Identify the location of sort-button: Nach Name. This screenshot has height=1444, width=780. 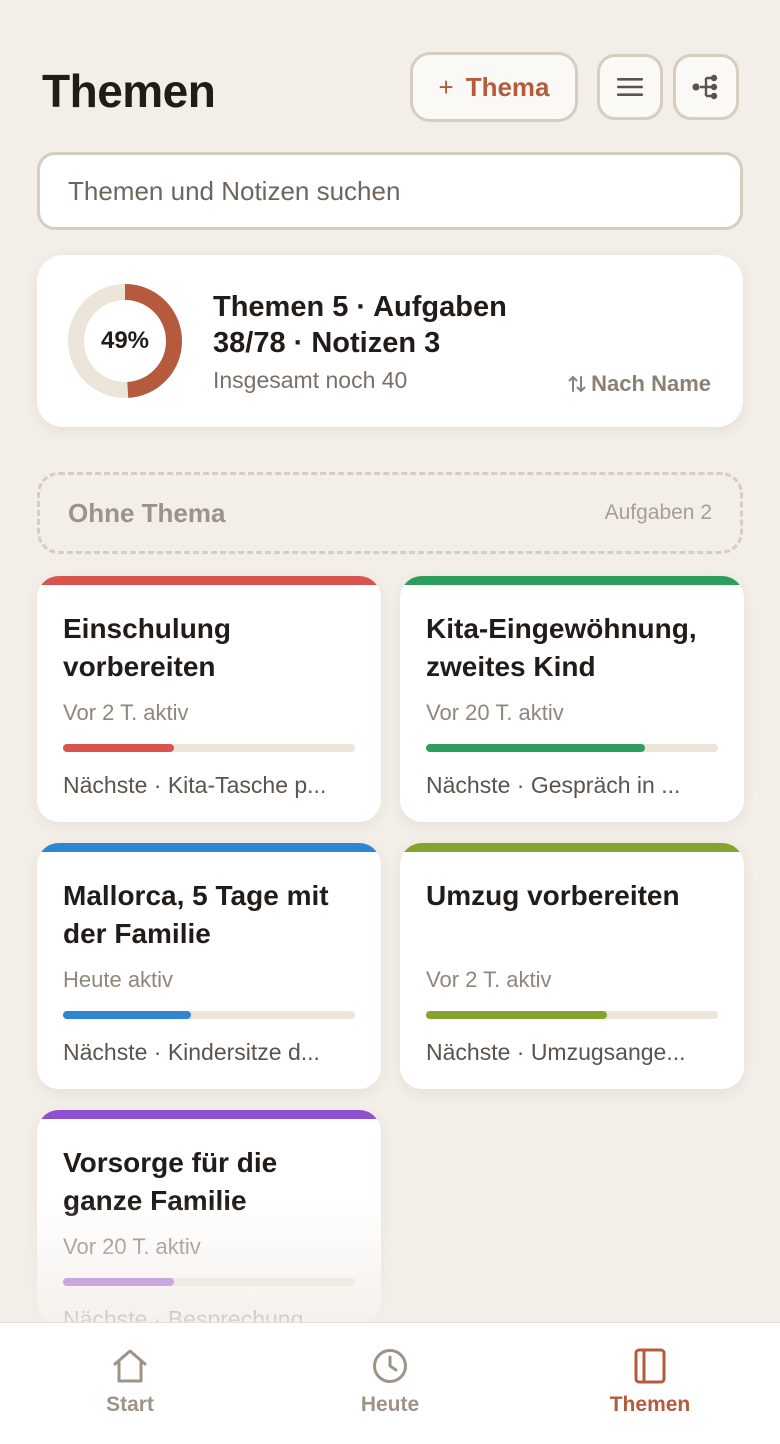
(639, 384).